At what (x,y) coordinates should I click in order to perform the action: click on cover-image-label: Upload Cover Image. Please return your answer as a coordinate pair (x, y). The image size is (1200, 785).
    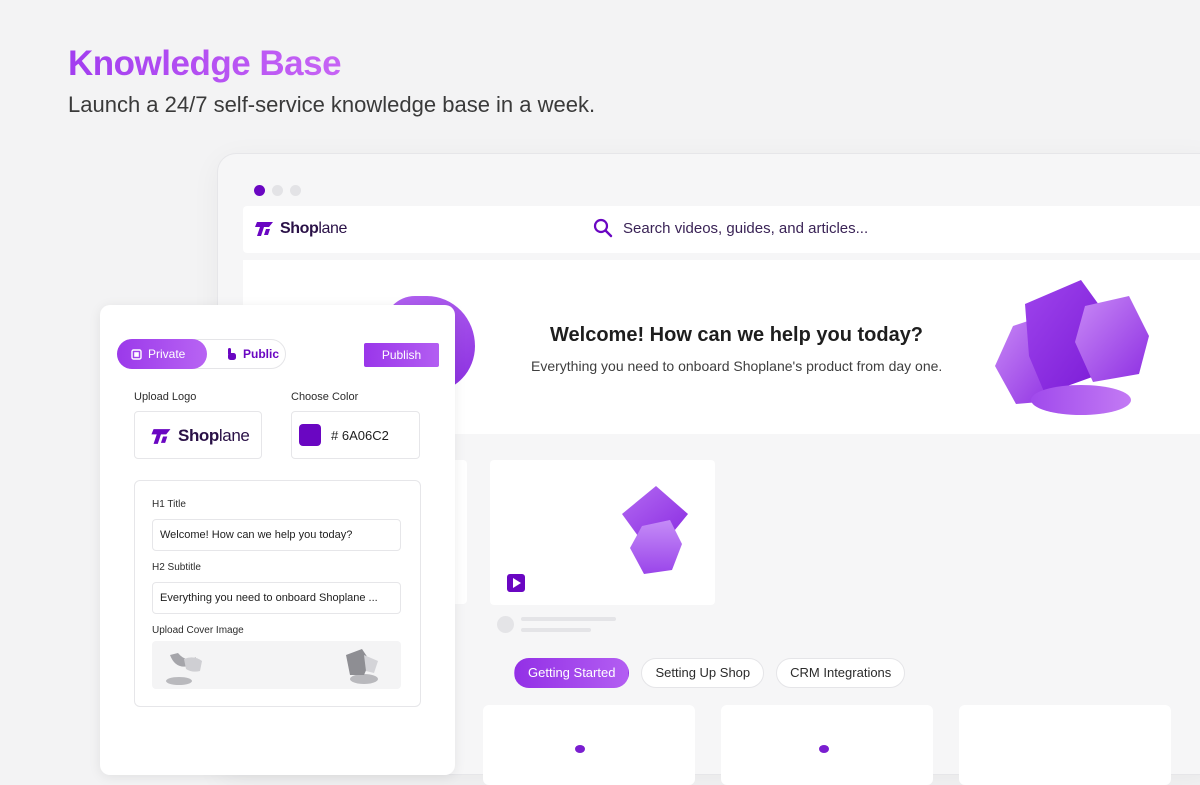
    Looking at the image, I should click on (198, 630).